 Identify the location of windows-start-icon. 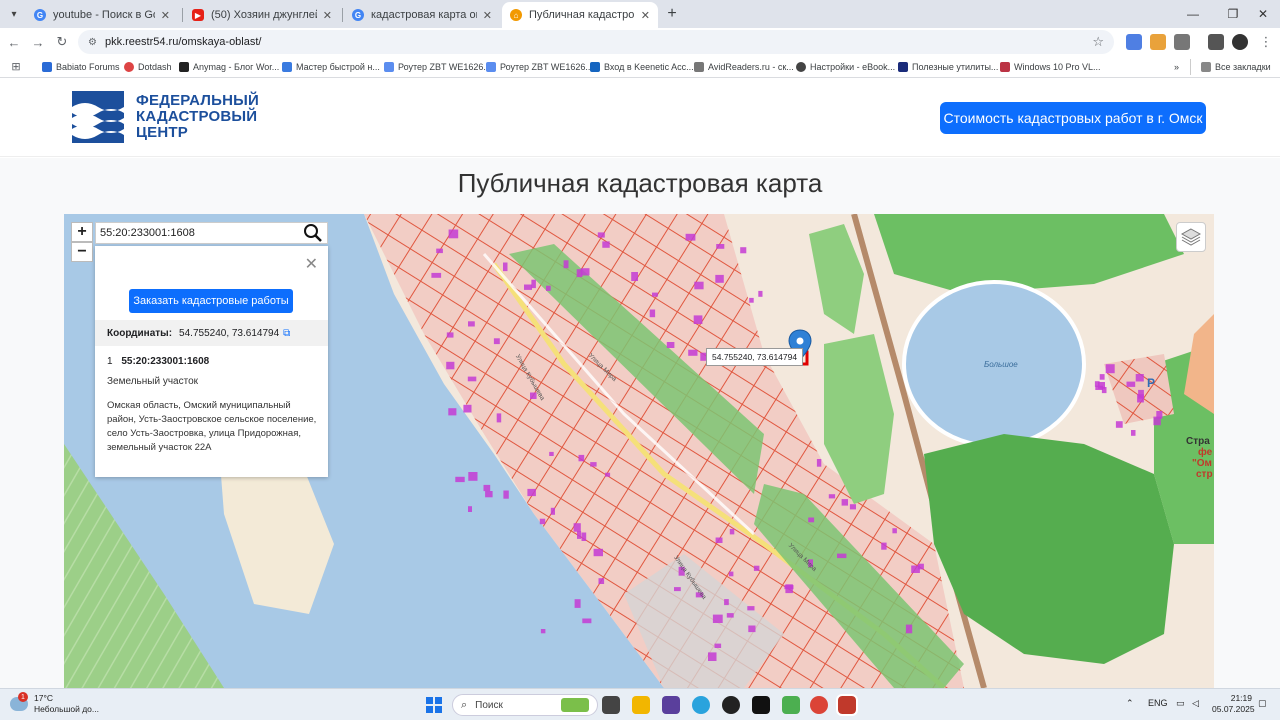
(434, 705).